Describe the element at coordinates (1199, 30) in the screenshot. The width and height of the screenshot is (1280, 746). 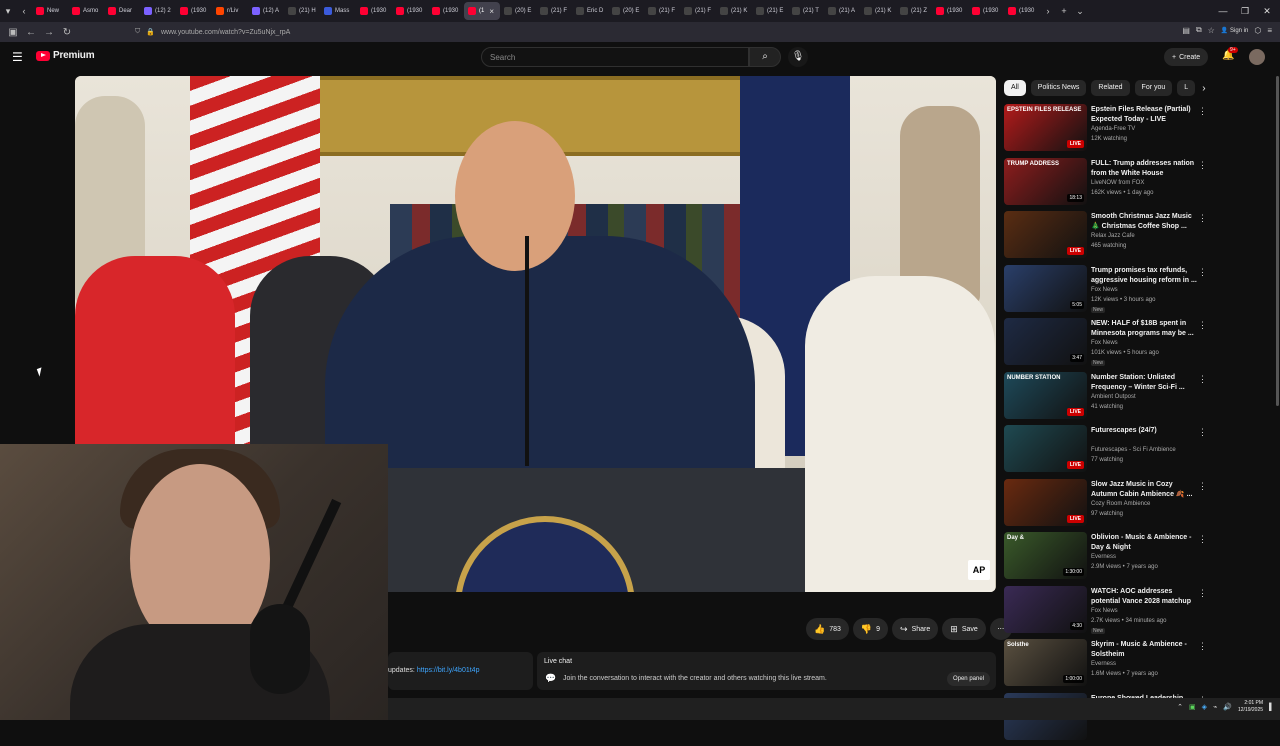
I see `pip-icon: ⧉` at that location.